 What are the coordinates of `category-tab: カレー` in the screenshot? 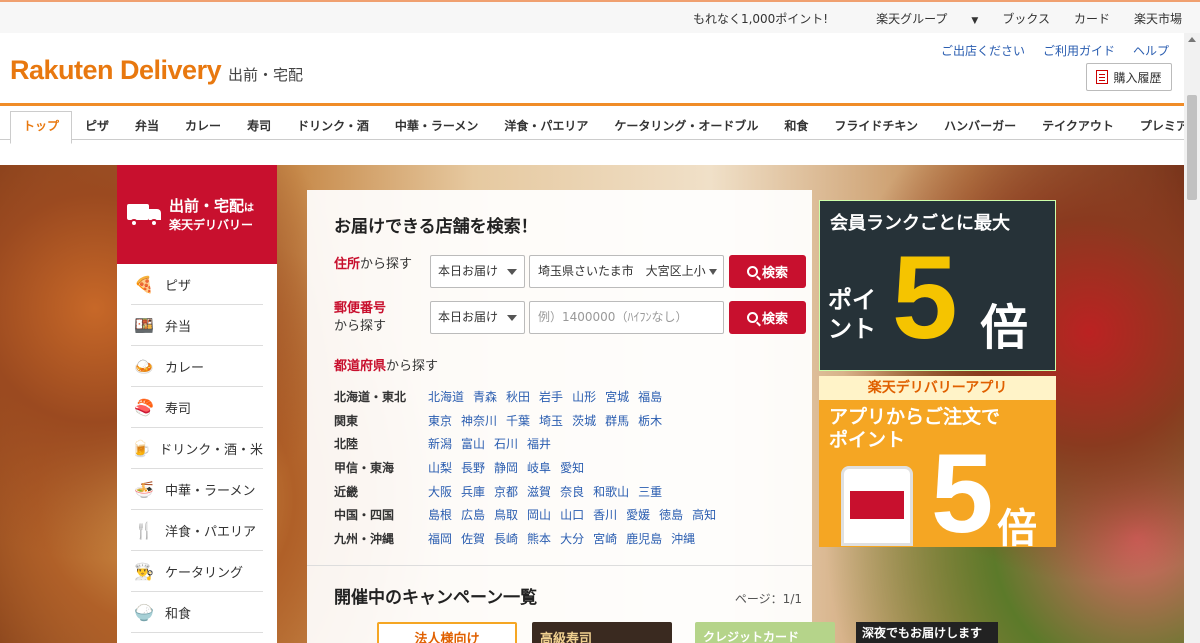 It's located at (203, 127).